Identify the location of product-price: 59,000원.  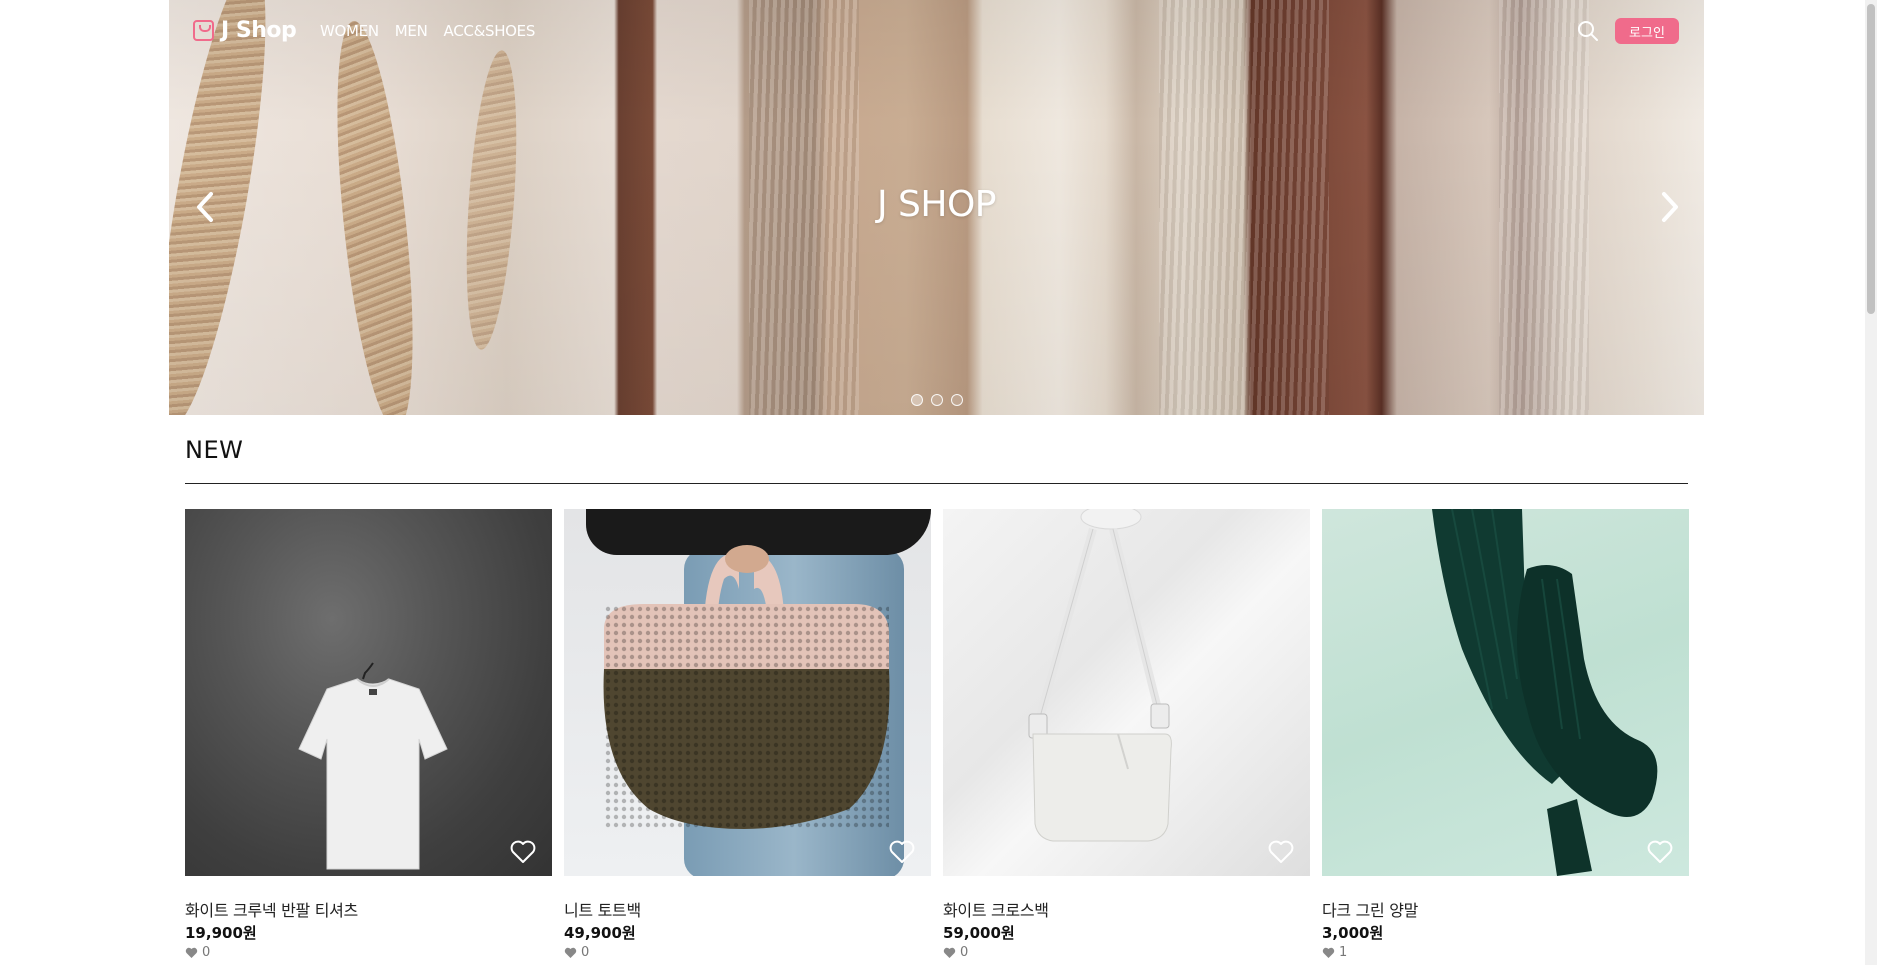
(979, 933).